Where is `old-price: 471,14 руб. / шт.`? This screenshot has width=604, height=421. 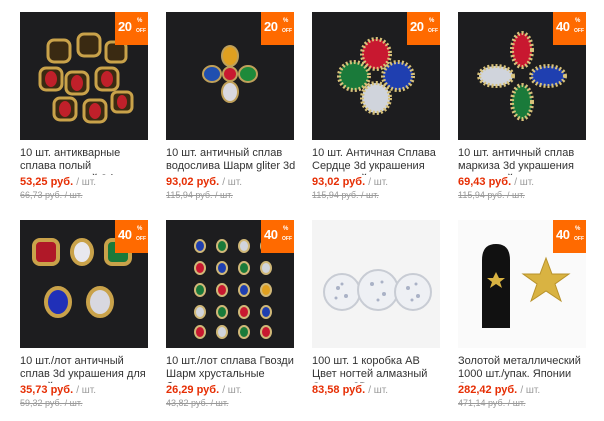
old-price: 471,14 руб. / шт. is located at coordinates (492, 403).